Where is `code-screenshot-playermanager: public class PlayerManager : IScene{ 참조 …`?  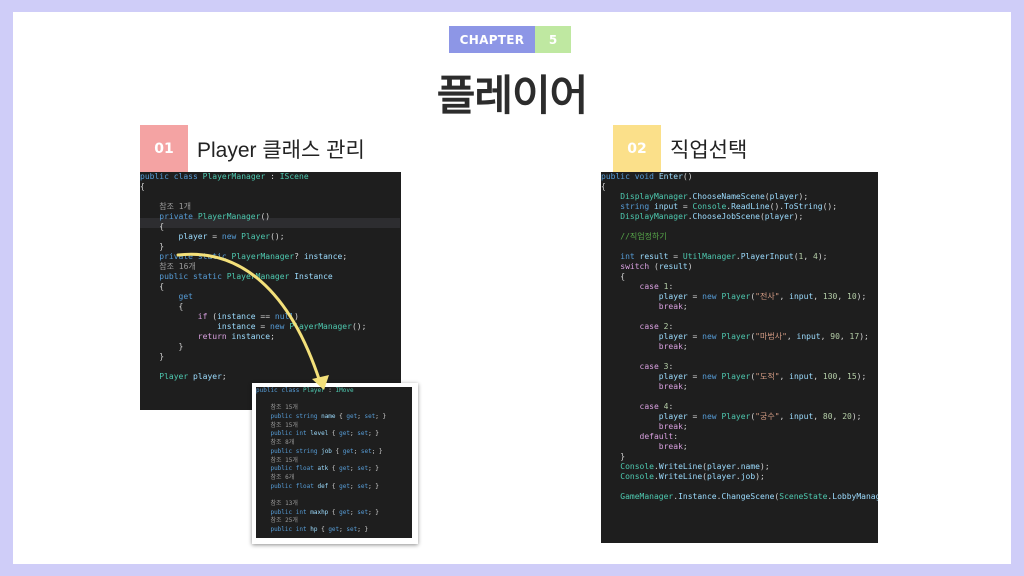
code-screenshot-playermanager: public class PlayerManager : IScene{ 참조 … is located at coordinates (270, 291).